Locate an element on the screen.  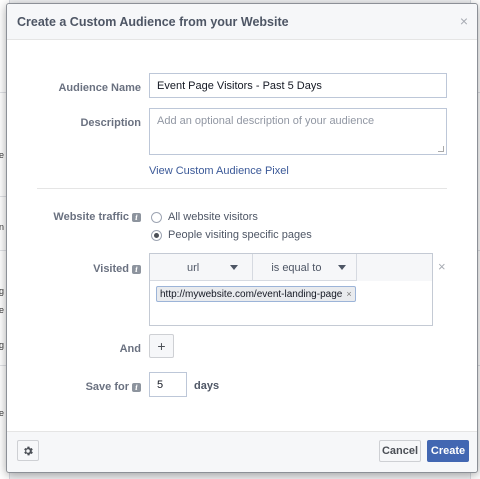
create-button: Create is located at coordinates (448, 451).